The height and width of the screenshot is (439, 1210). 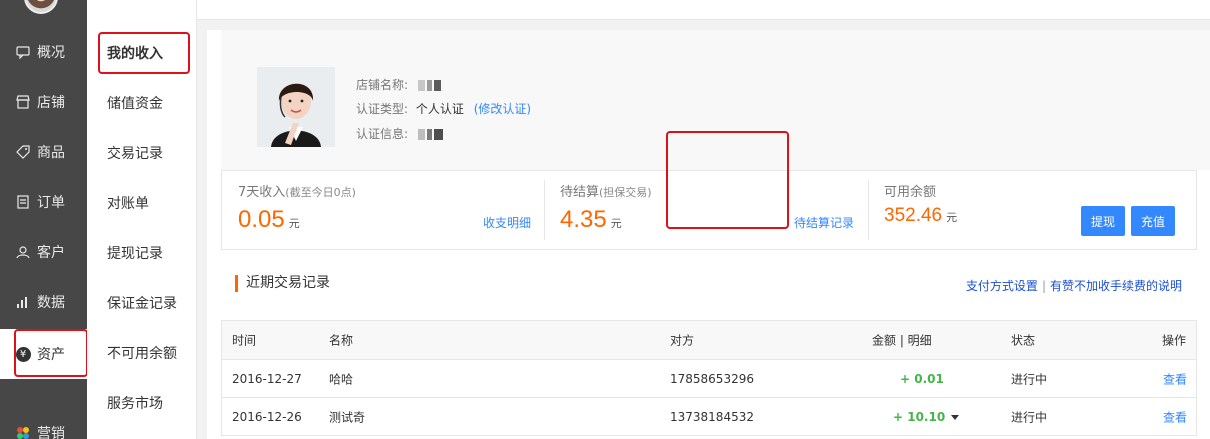 I want to click on auth-info-row: 认证信息:, so click(x=400, y=133).